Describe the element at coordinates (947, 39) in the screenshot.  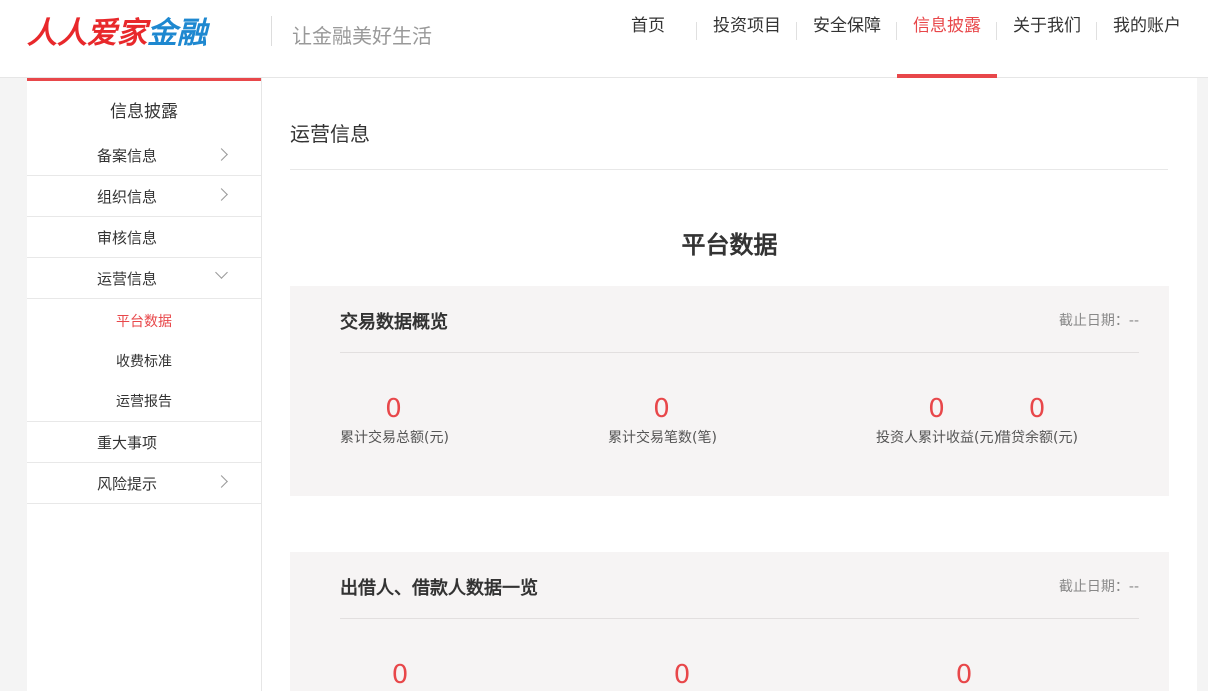
I see `nav-item-disclosure: 信息披露` at that location.